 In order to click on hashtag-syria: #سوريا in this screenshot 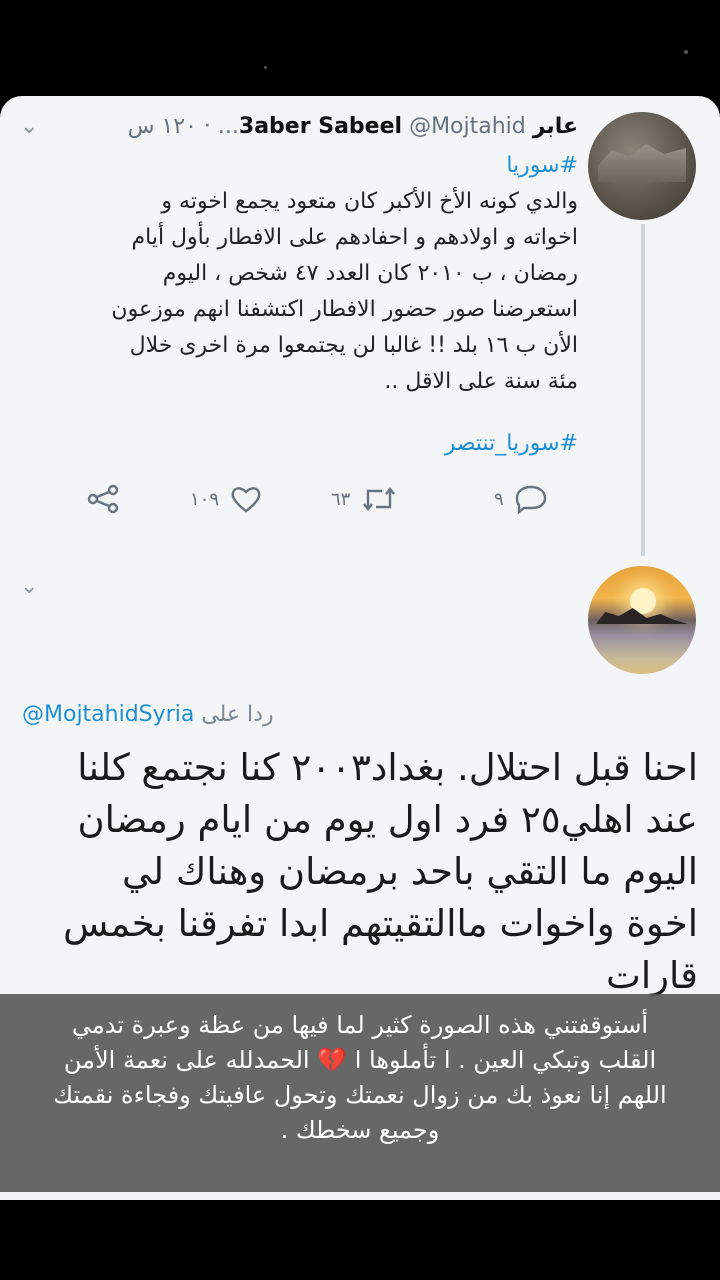, I will do `click(308, 166)`.